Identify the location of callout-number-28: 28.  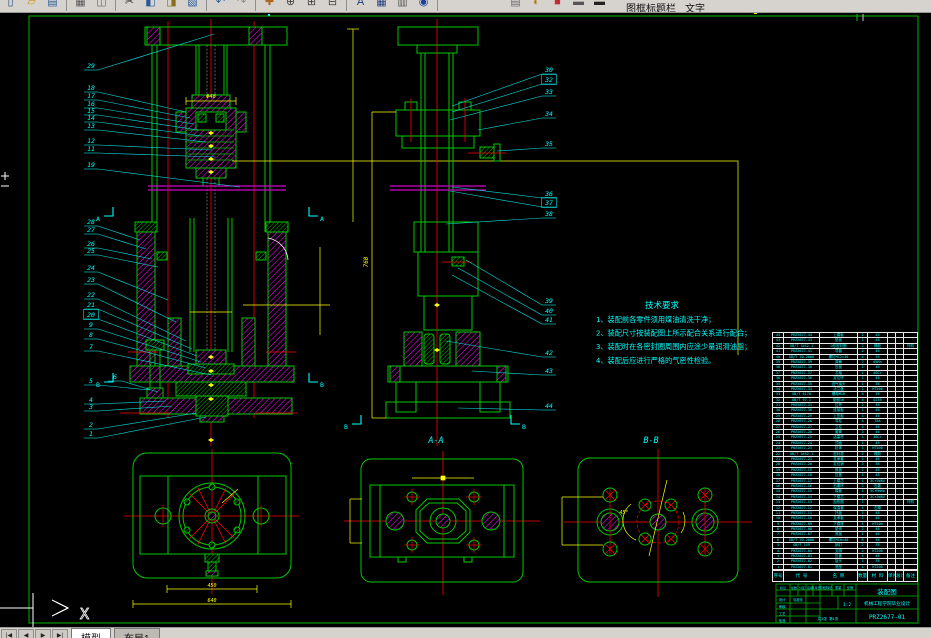
(91, 222).